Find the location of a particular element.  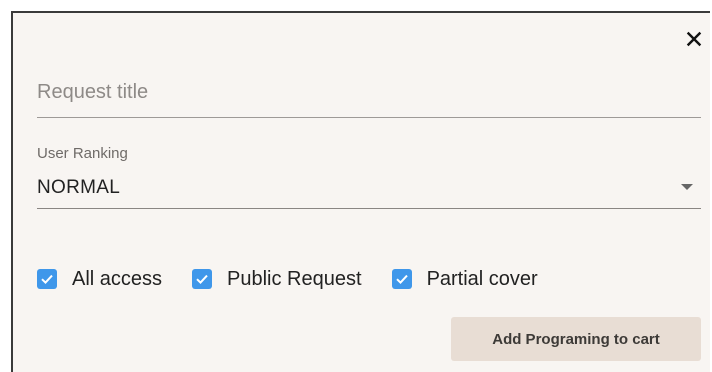

close-icon is located at coordinates (694, 39).